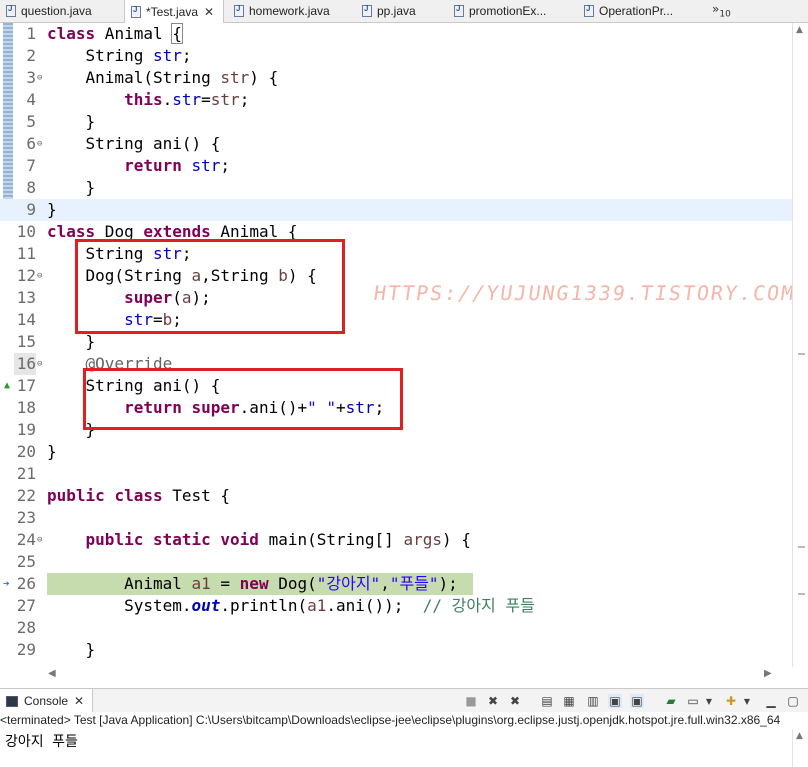 The height and width of the screenshot is (767, 808). I want to click on code-line: String ani() {, so click(134, 144).